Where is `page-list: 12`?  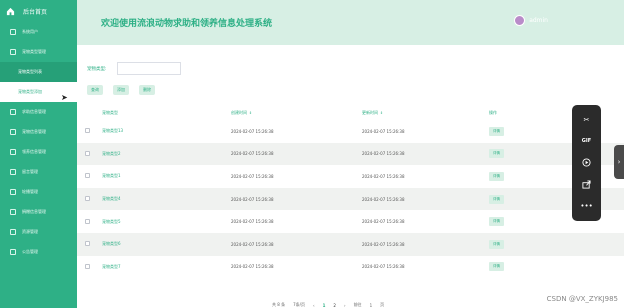 page-list: 12 is located at coordinates (329, 305).